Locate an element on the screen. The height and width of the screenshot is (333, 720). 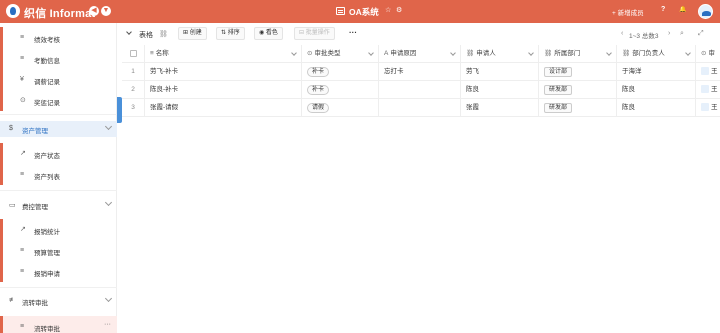
column-header-reason: A 申请原因 is located at coordinates (420, 54).